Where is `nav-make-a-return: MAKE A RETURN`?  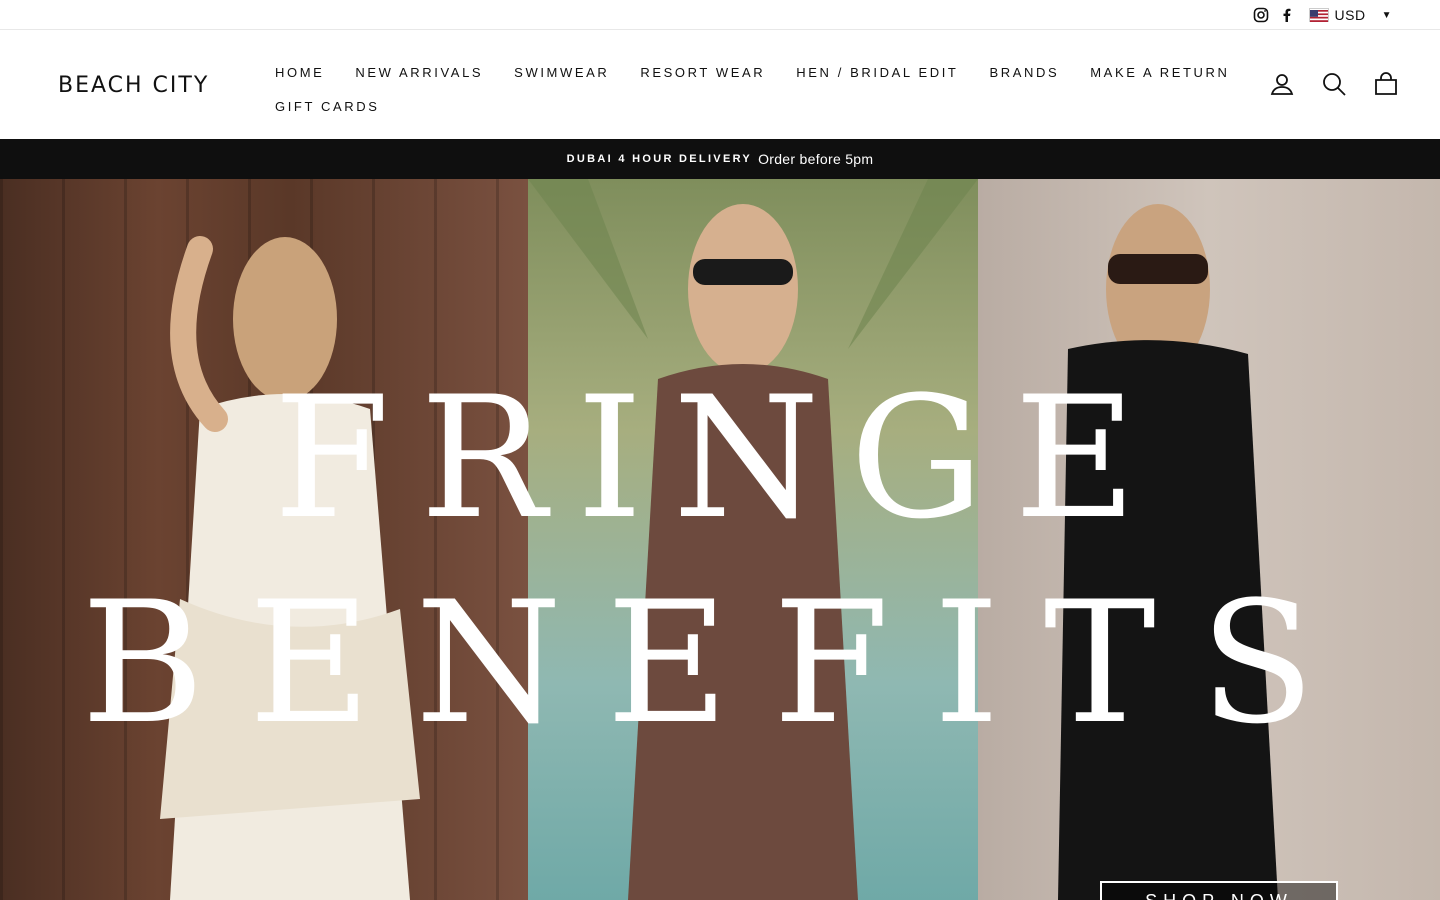
nav-make-a-return: MAKE A RETURN is located at coordinates (1159, 72).